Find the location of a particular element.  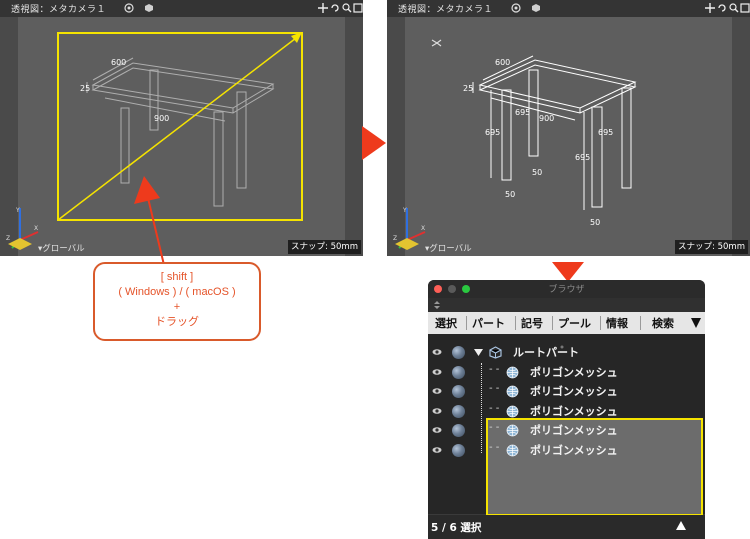

expanded-triangle-icon is located at coordinates (478, 352).